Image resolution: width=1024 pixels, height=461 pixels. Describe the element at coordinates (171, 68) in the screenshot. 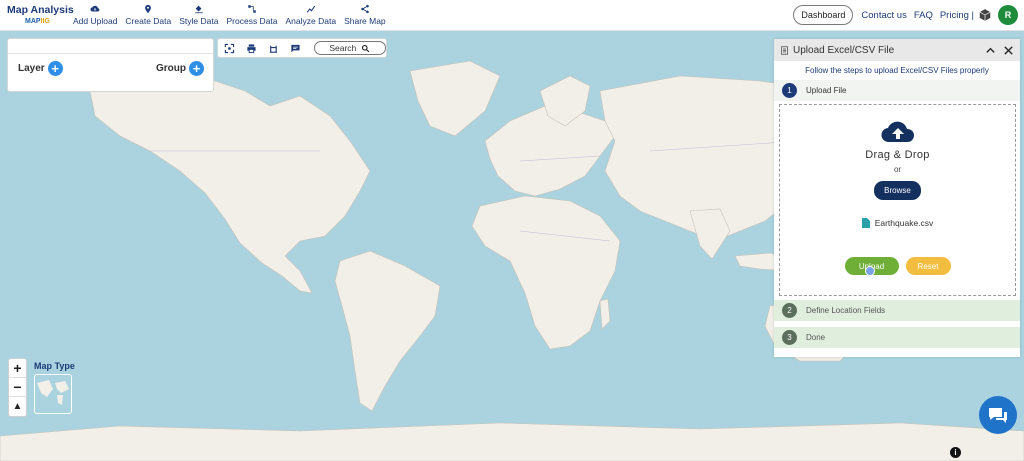

I see `group-label: Group` at that location.